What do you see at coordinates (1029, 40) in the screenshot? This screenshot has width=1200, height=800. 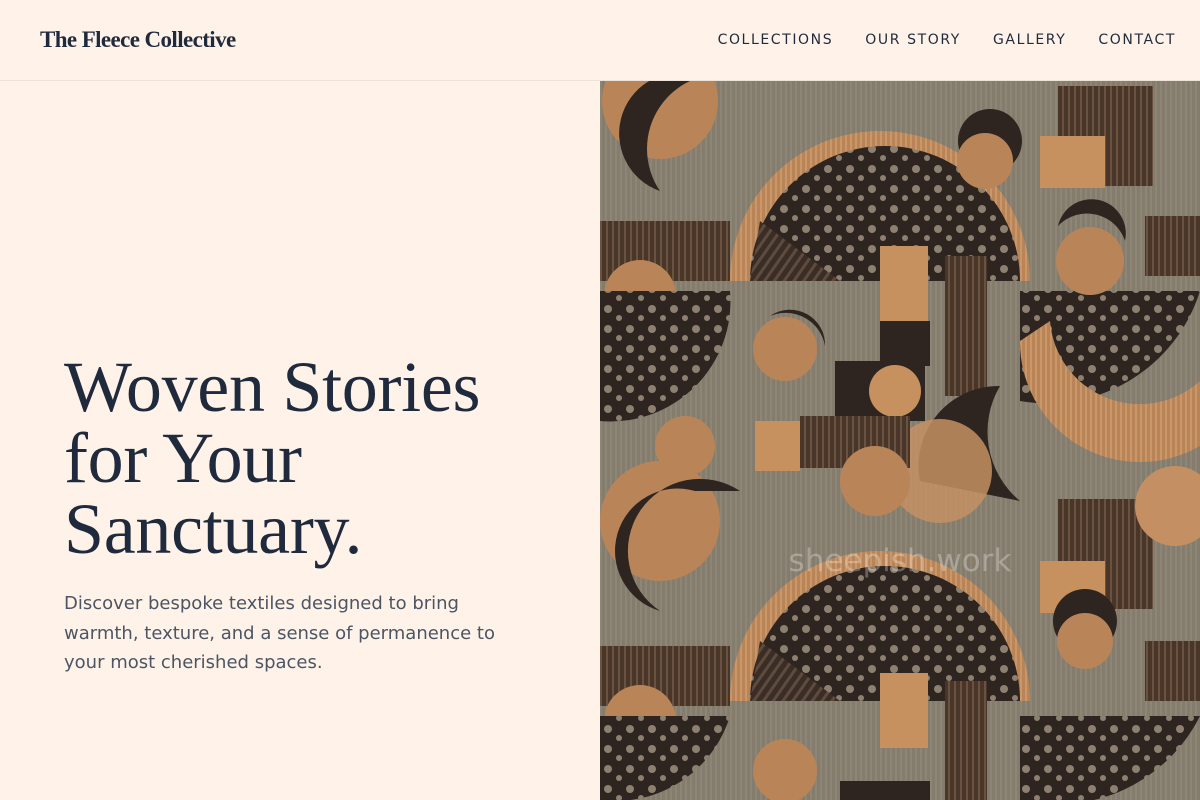 I see `nav-gallery: GALLERY` at bounding box center [1029, 40].